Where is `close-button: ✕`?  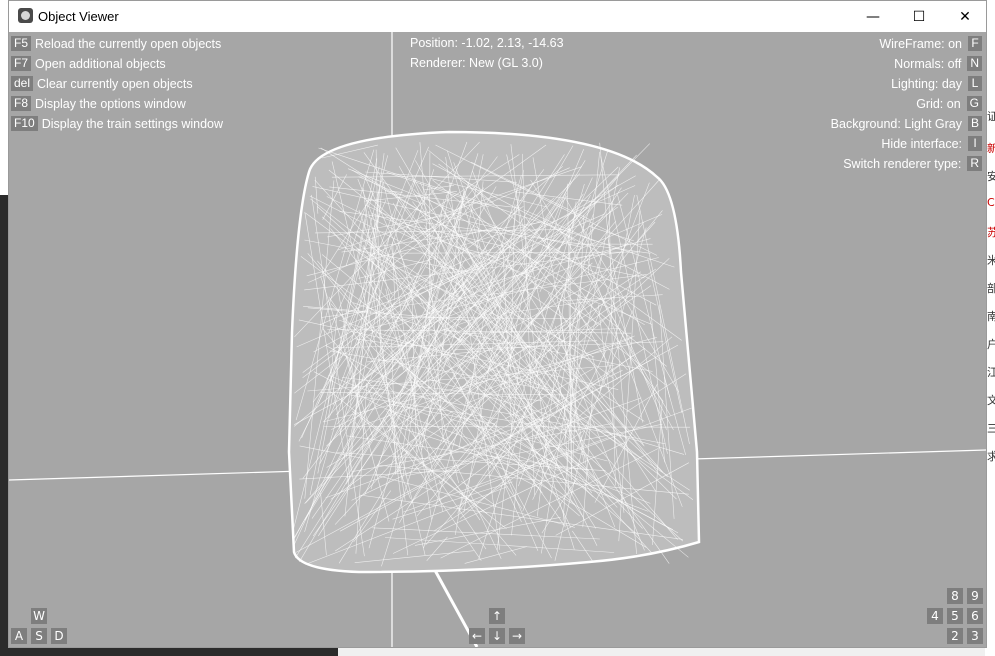 close-button: ✕ is located at coordinates (965, 16).